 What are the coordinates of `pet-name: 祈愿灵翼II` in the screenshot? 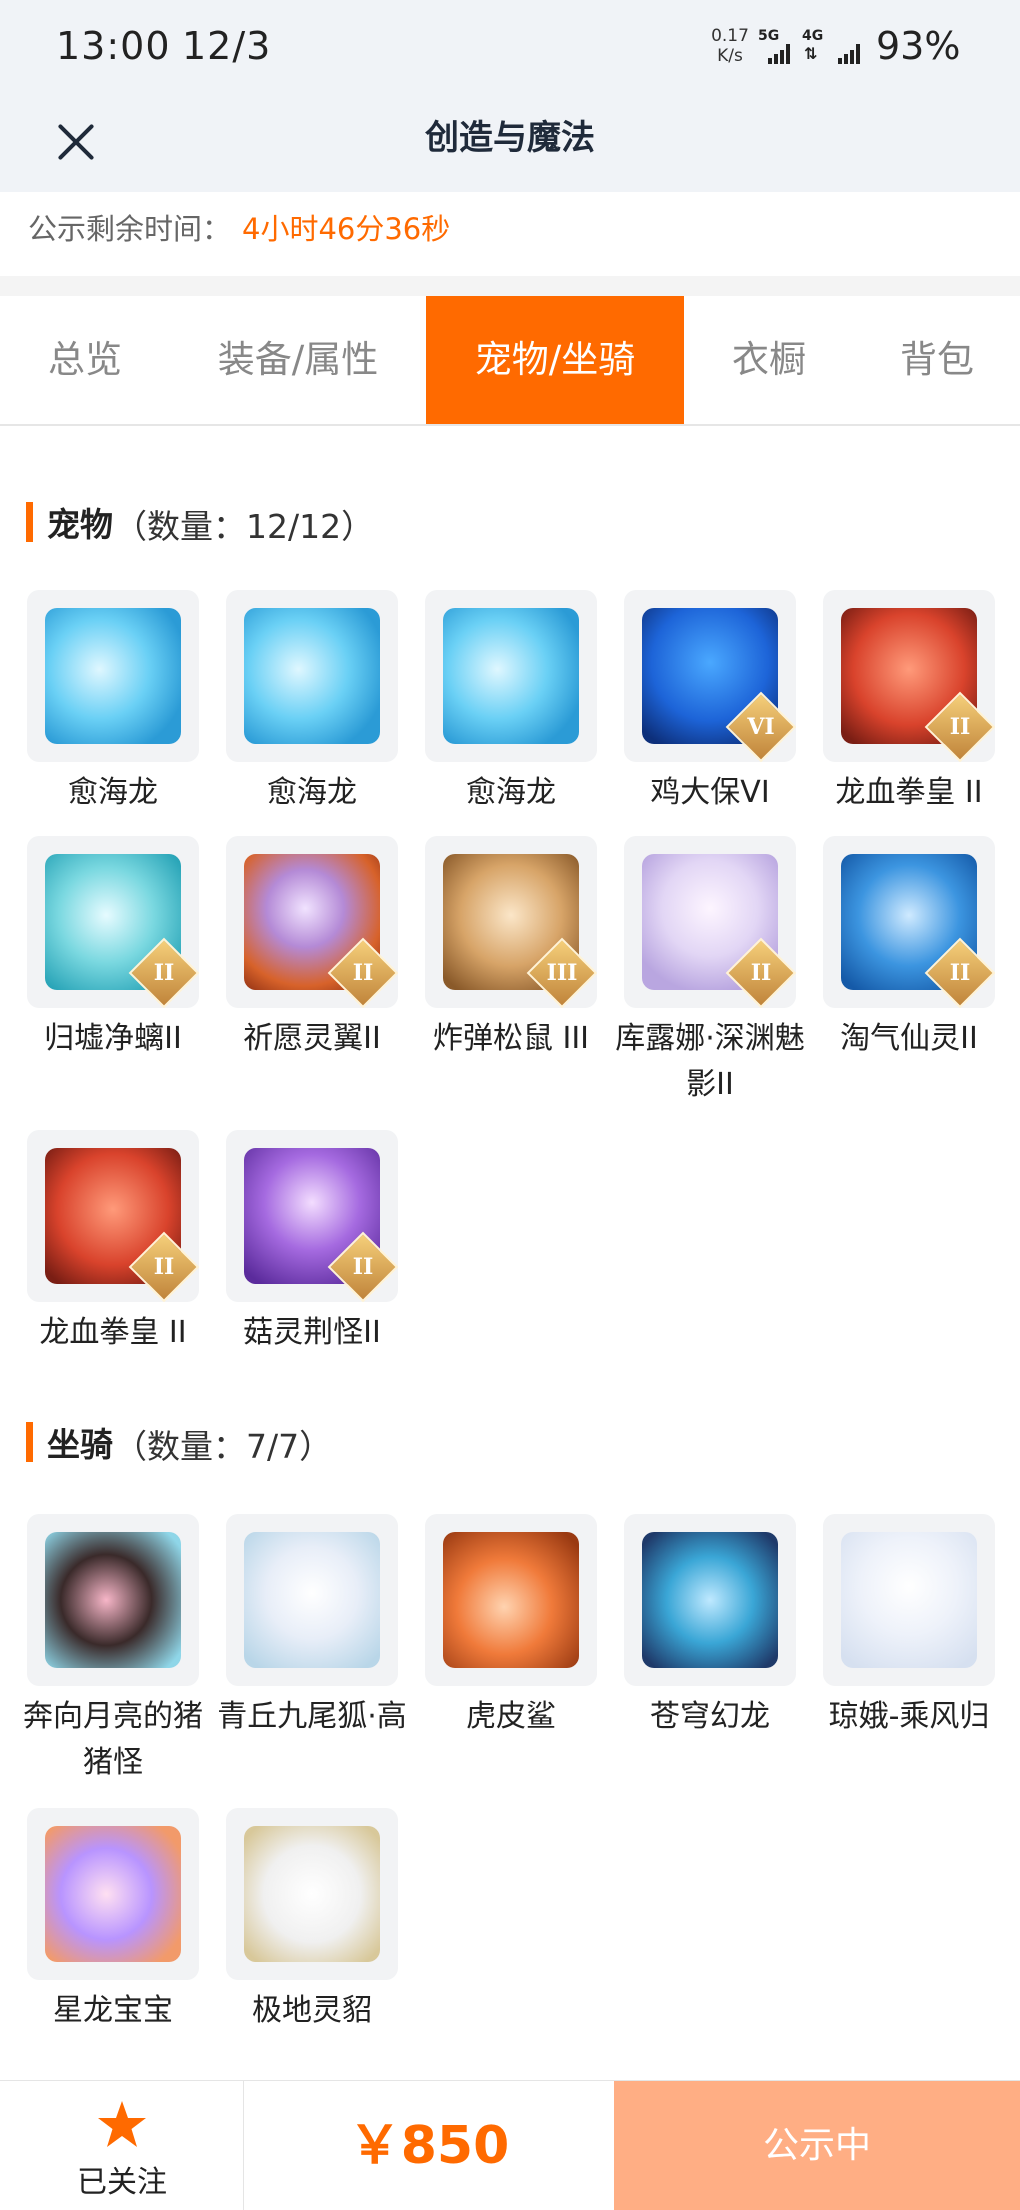 It's located at (312, 1038).